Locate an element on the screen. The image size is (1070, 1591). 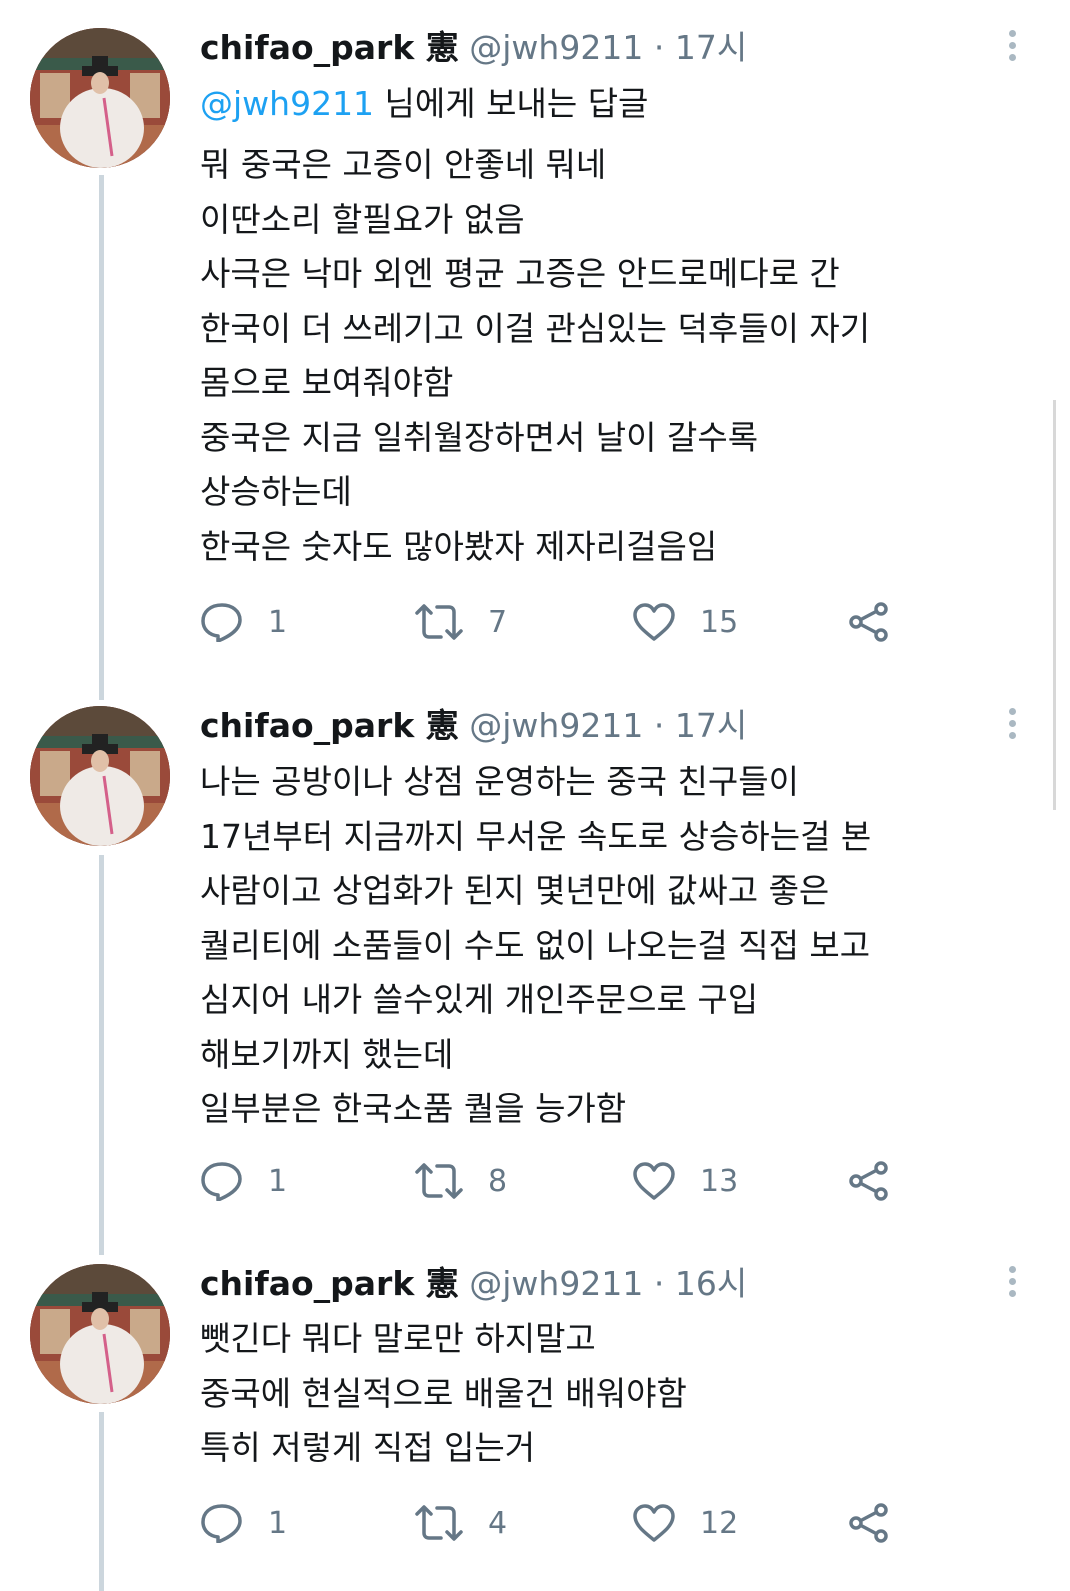
tweet-text-line: 사람이고 상업화가 된지 몇년만에 값싸고 좋은 is located at coordinates (515, 890).